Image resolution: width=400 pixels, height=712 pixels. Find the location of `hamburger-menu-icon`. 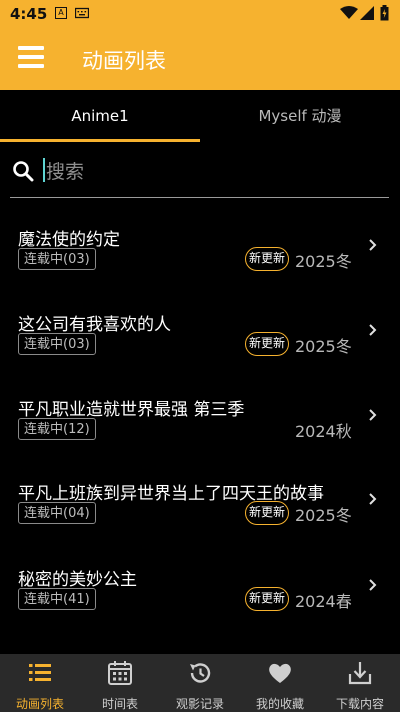

hamburger-menu-icon is located at coordinates (31, 57).